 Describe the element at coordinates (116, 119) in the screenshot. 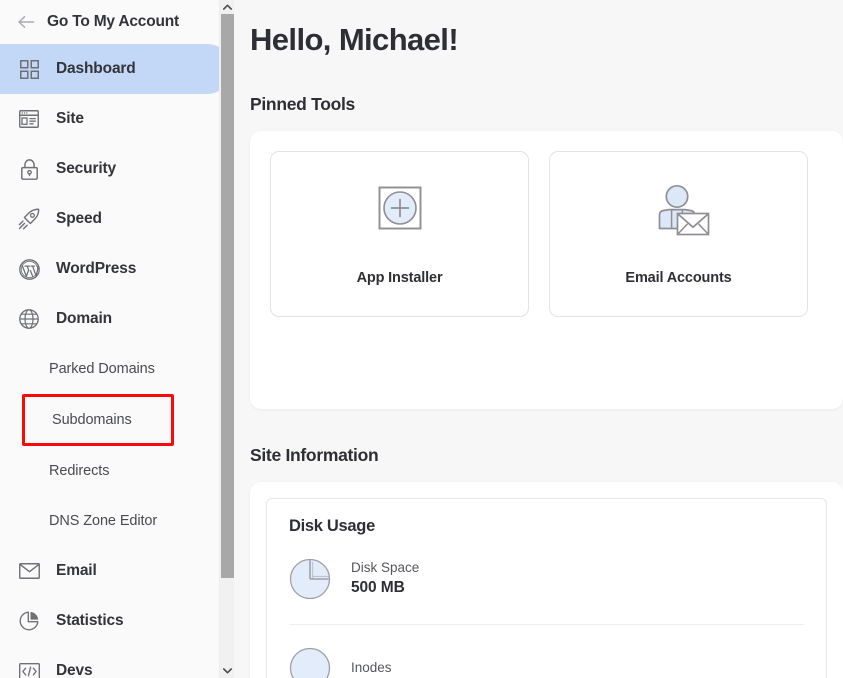

I see `sidebar-item-site: Site` at that location.